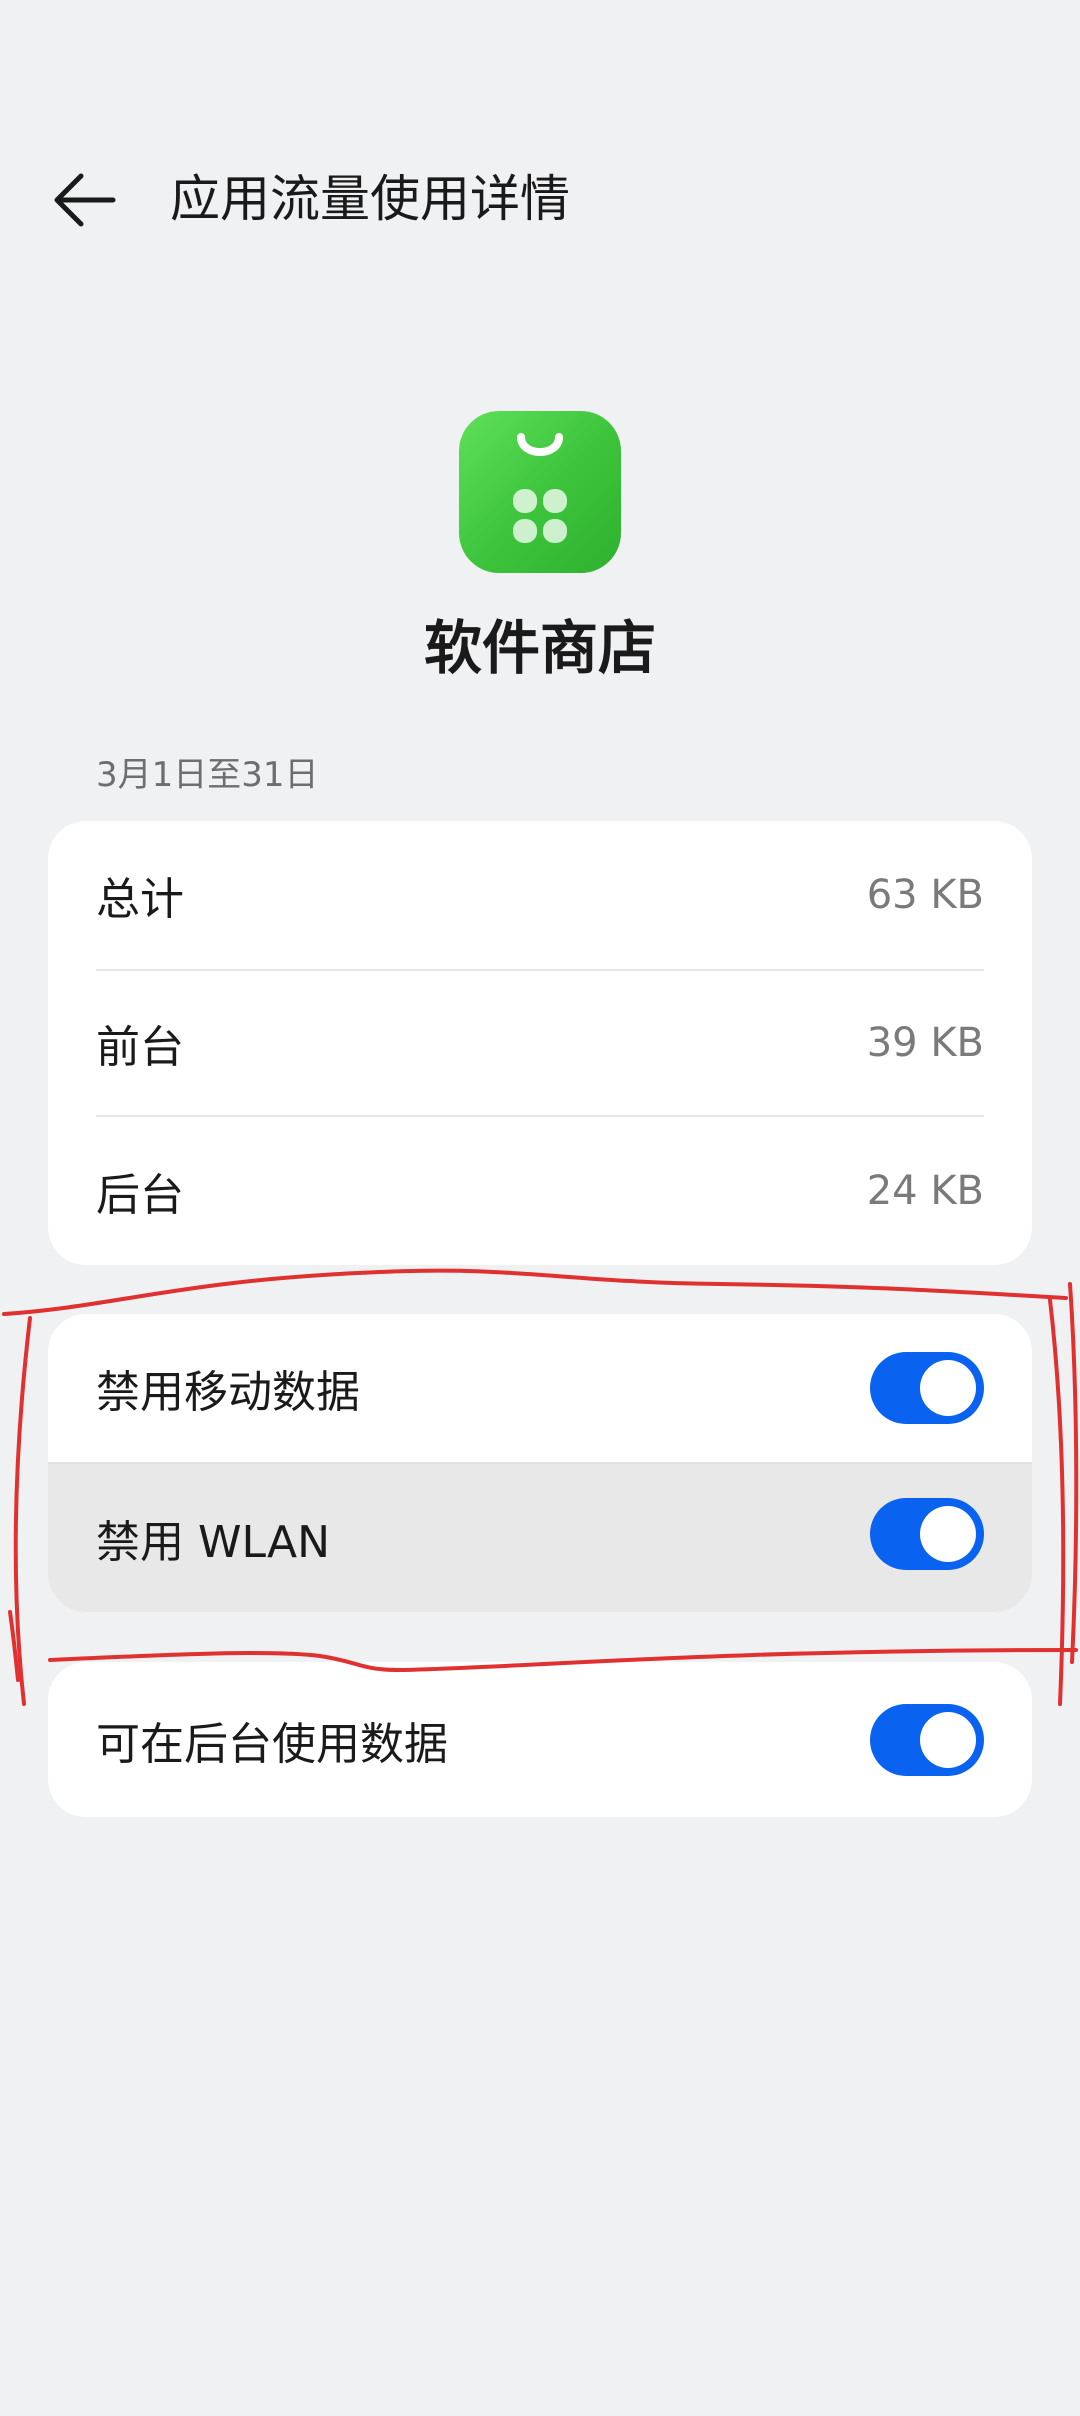 This screenshot has height=2416, width=1080. I want to click on row-label: 后台, so click(140, 1195).